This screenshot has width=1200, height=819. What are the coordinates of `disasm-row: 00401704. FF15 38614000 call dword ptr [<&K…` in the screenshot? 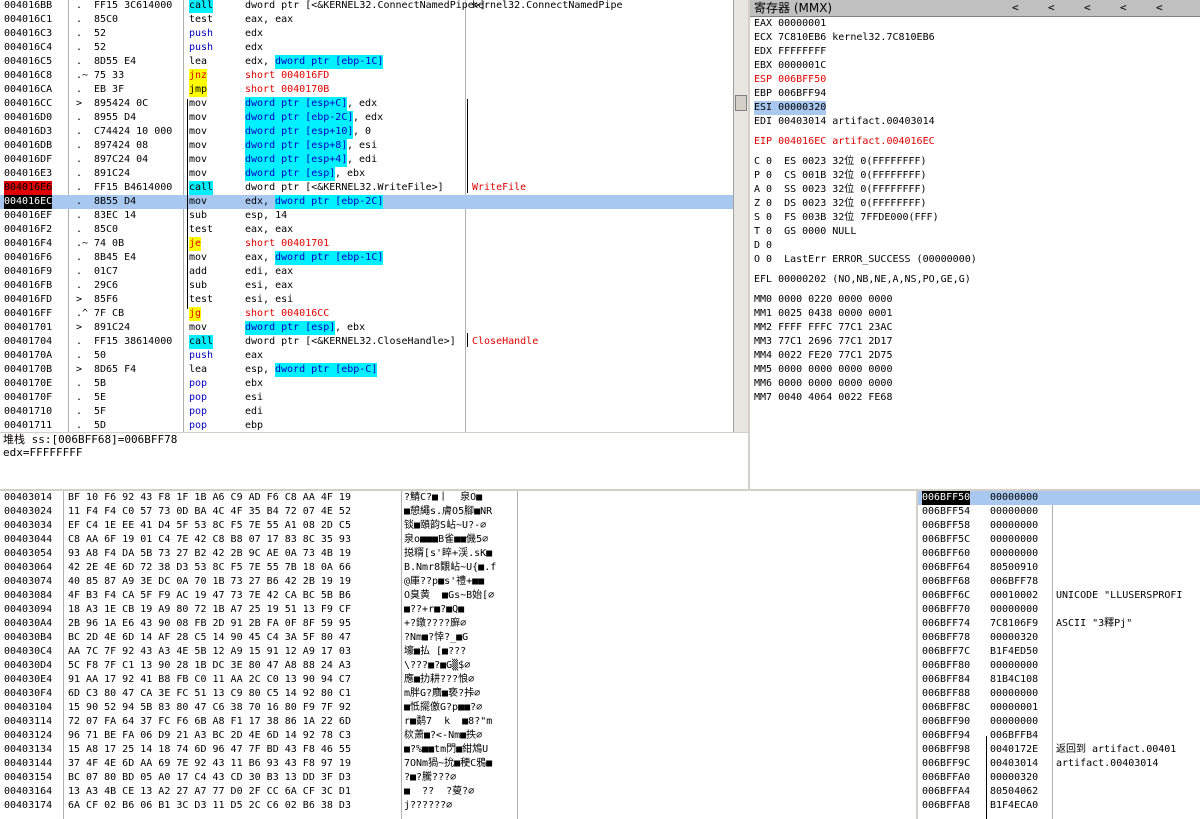 It's located at (366, 342).